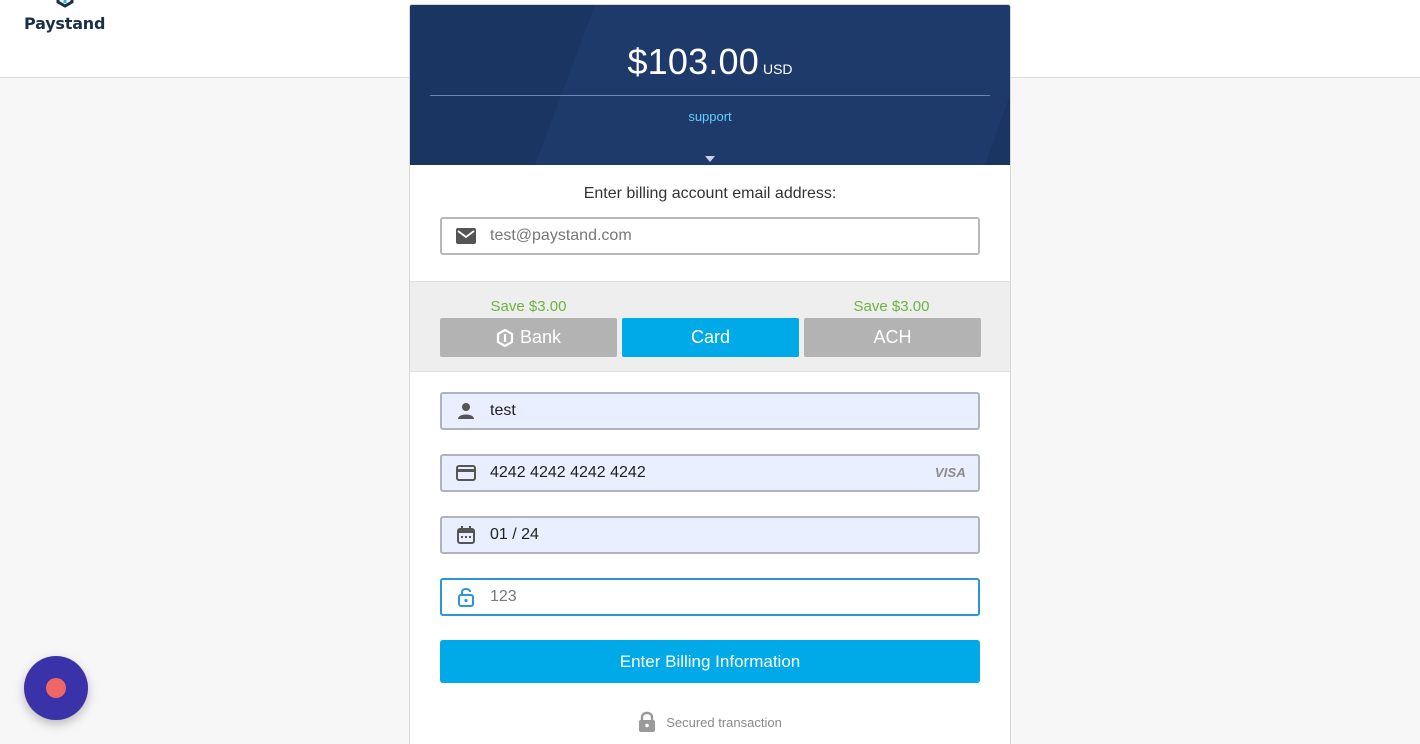 The width and height of the screenshot is (1420, 744). I want to click on expiry-value: 01 / 24, so click(514, 534).